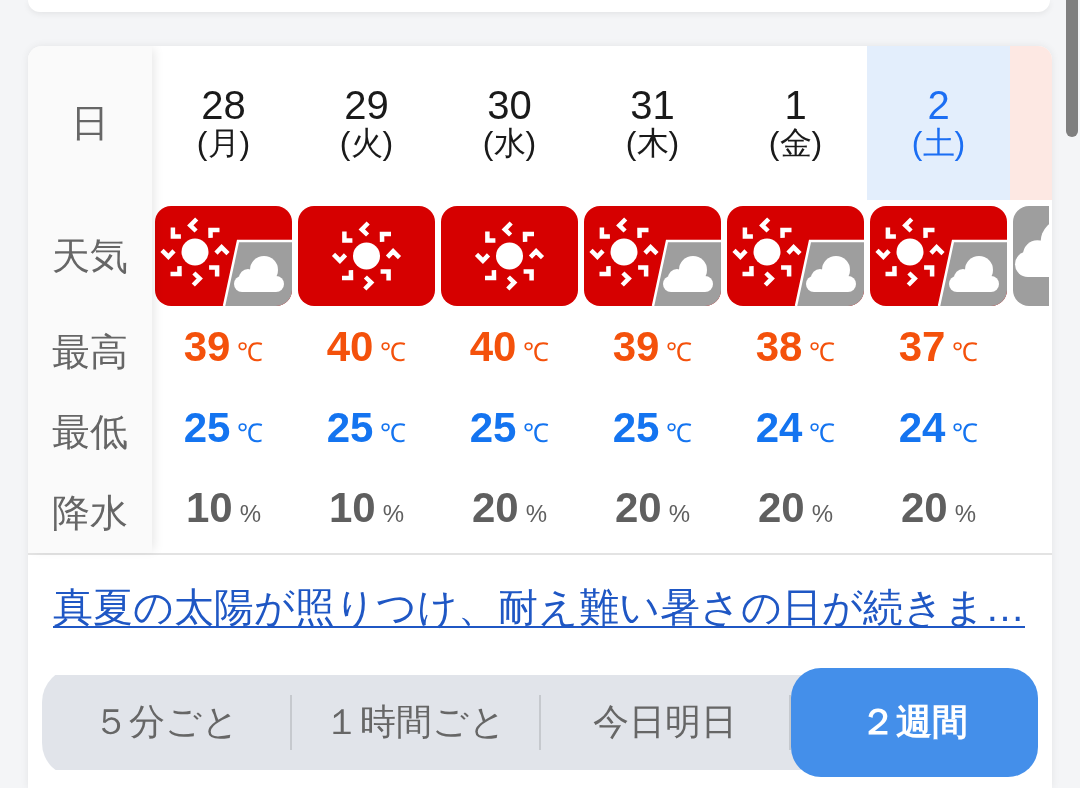 This screenshot has height=788, width=1080. I want to click on date-text: 29, so click(366, 105).